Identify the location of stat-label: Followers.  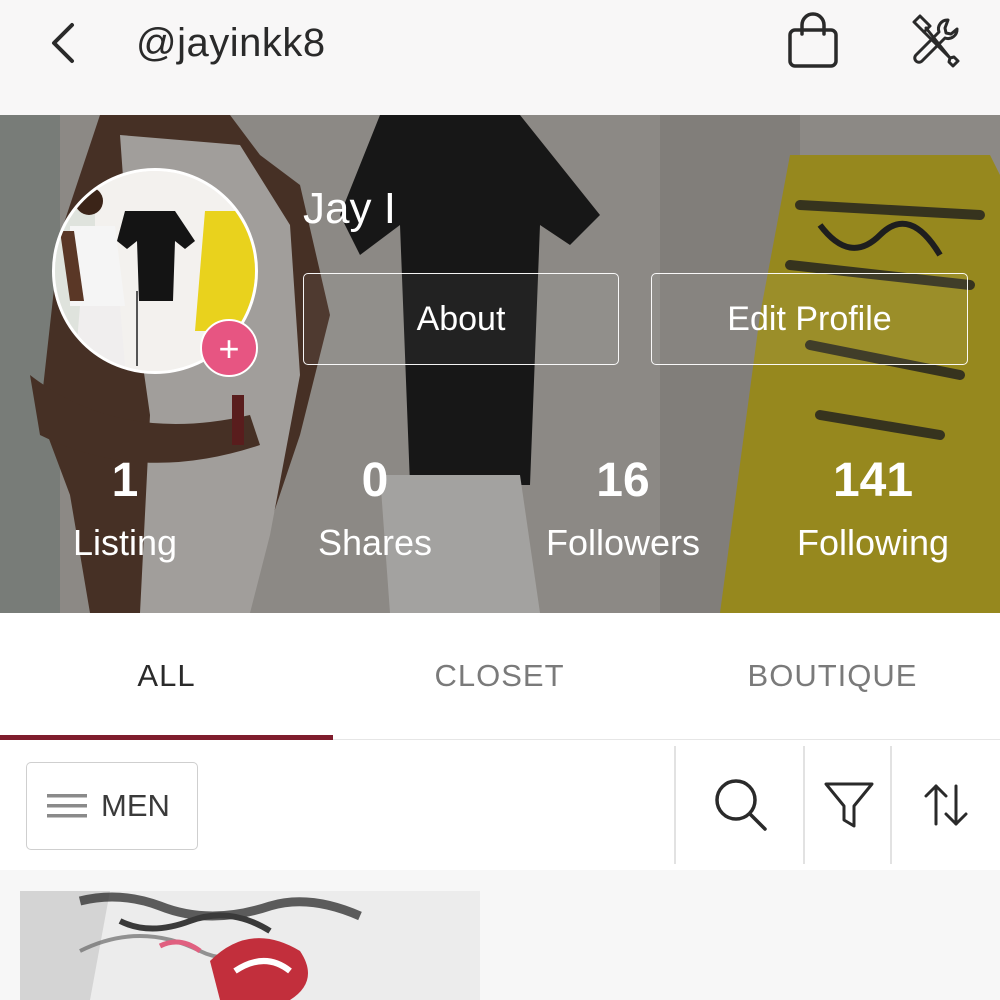
(623, 542).